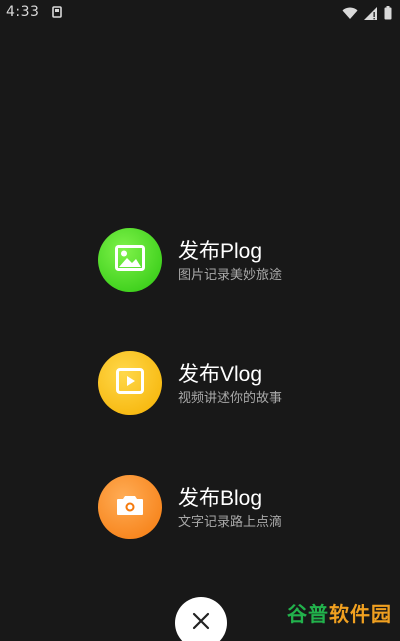 The width and height of the screenshot is (400, 641). Describe the element at coordinates (57, 12) in the screenshot. I see `notification-icon` at that location.